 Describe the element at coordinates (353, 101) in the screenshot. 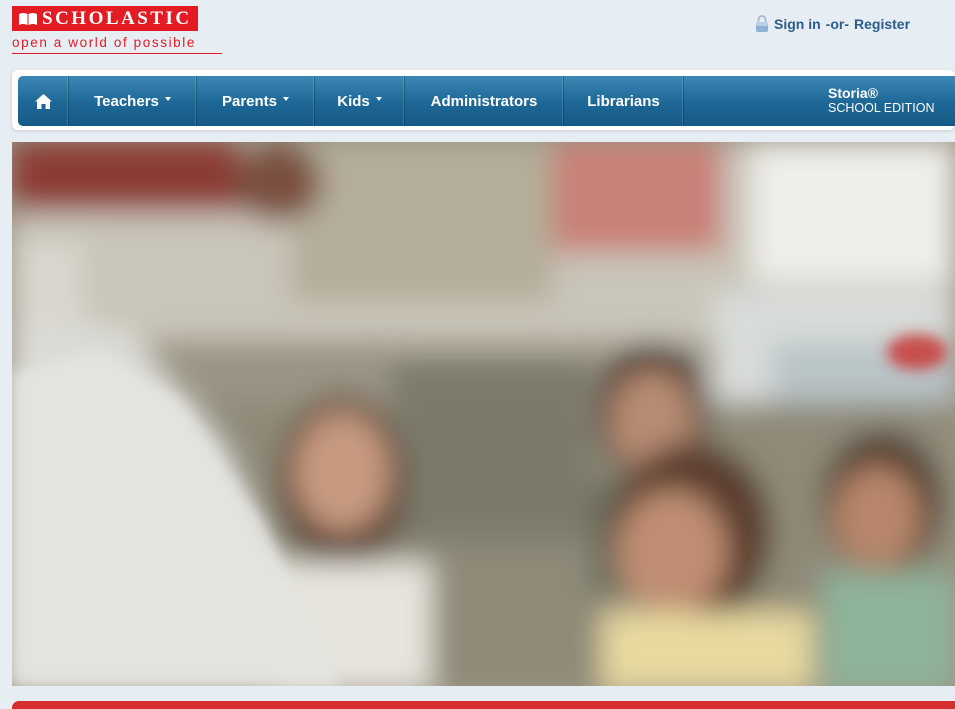

I see `nav-kids-label: Kids` at that location.